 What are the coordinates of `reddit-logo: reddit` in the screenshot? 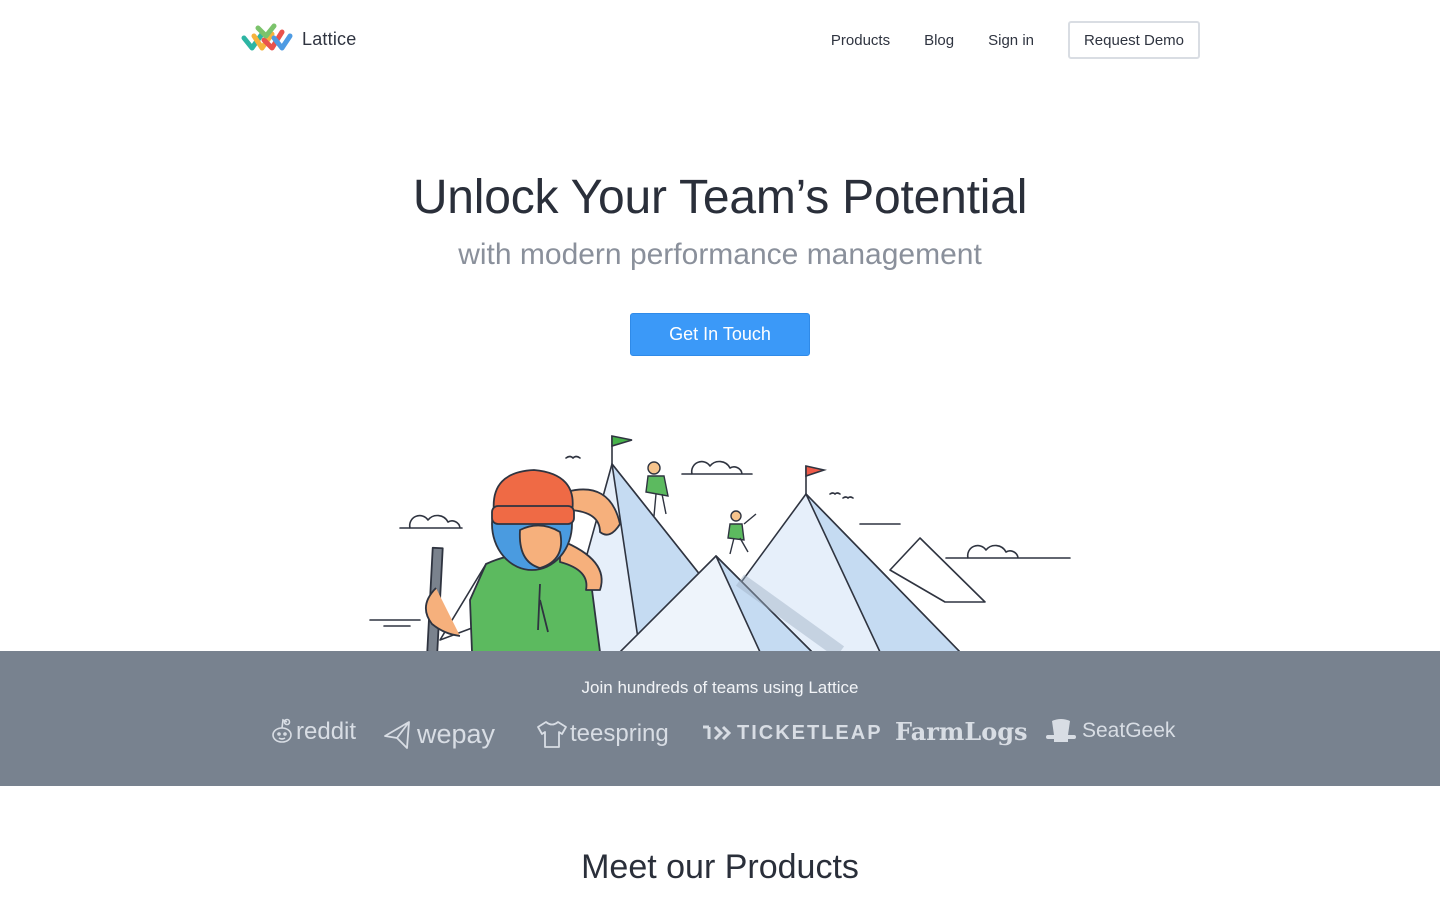 It's located at (313, 732).